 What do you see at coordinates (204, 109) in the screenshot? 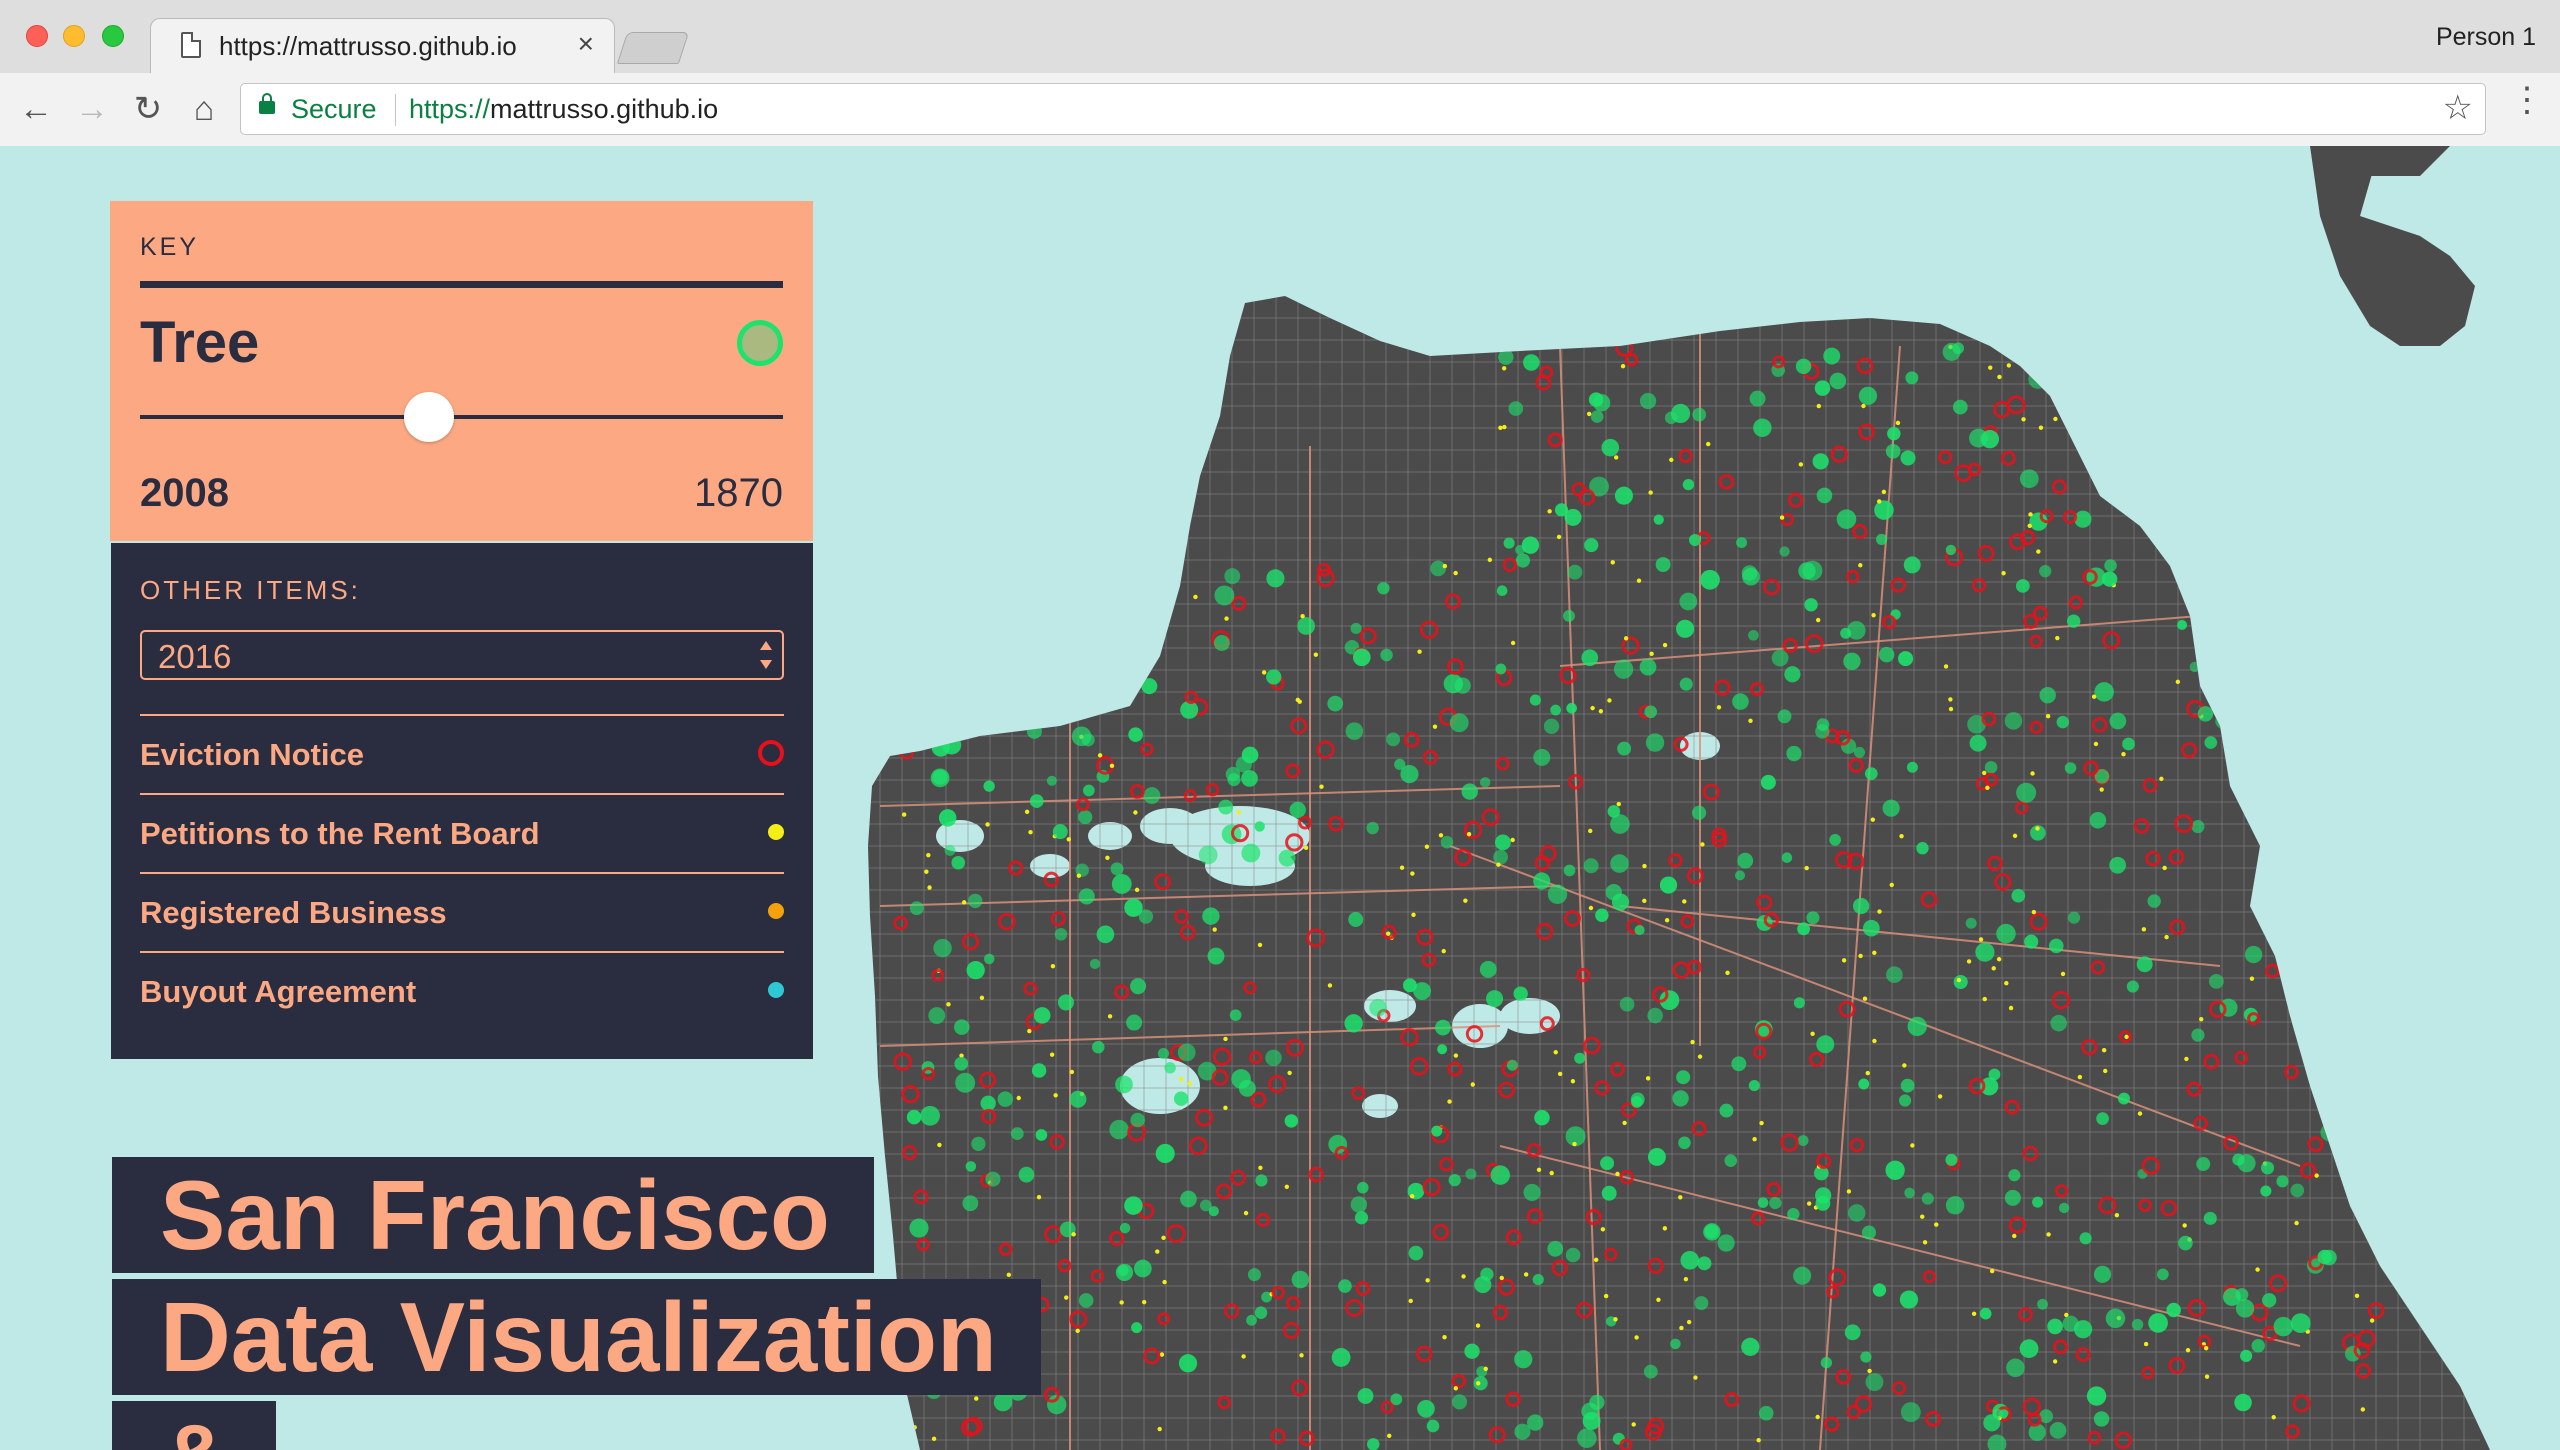
I see `home-button: ⌂` at bounding box center [204, 109].